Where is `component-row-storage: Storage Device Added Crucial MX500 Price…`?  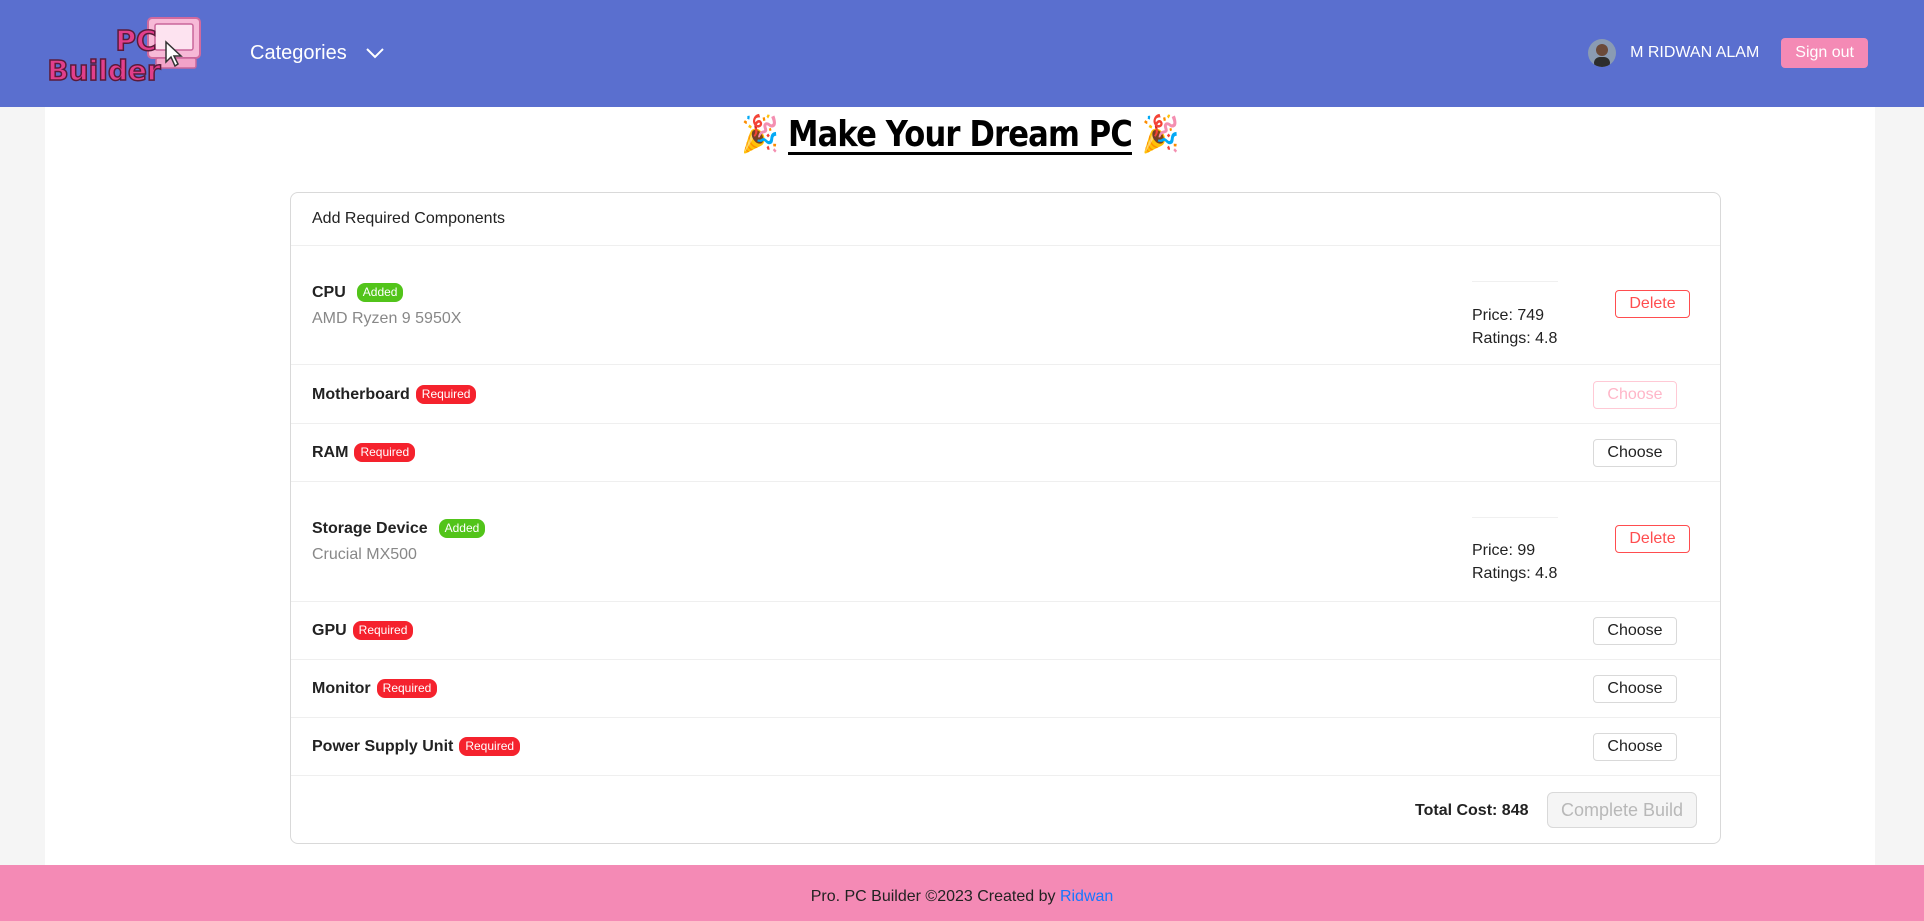 component-row-storage: Storage Device Added Crucial MX500 Price… is located at coordinates (1005, 542).